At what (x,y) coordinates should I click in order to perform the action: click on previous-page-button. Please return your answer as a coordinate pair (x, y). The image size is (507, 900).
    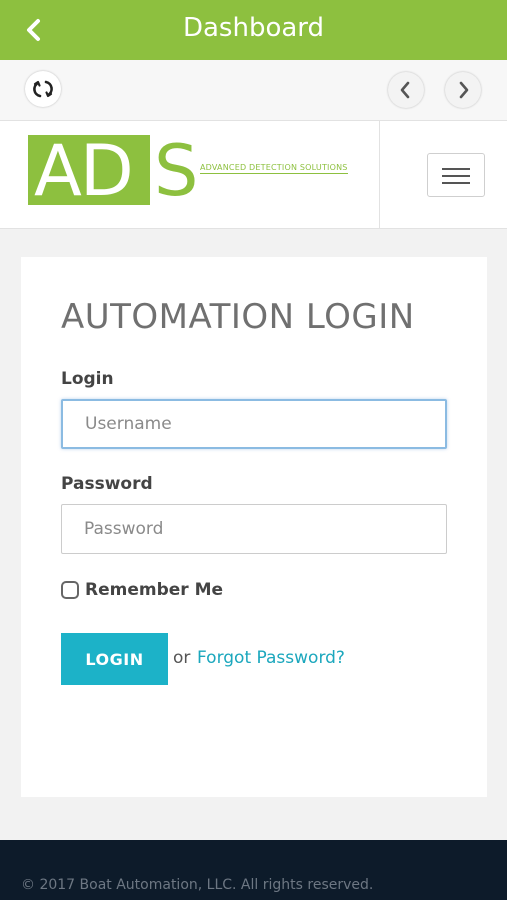
    Looking at the image, I should click on (406, 90).